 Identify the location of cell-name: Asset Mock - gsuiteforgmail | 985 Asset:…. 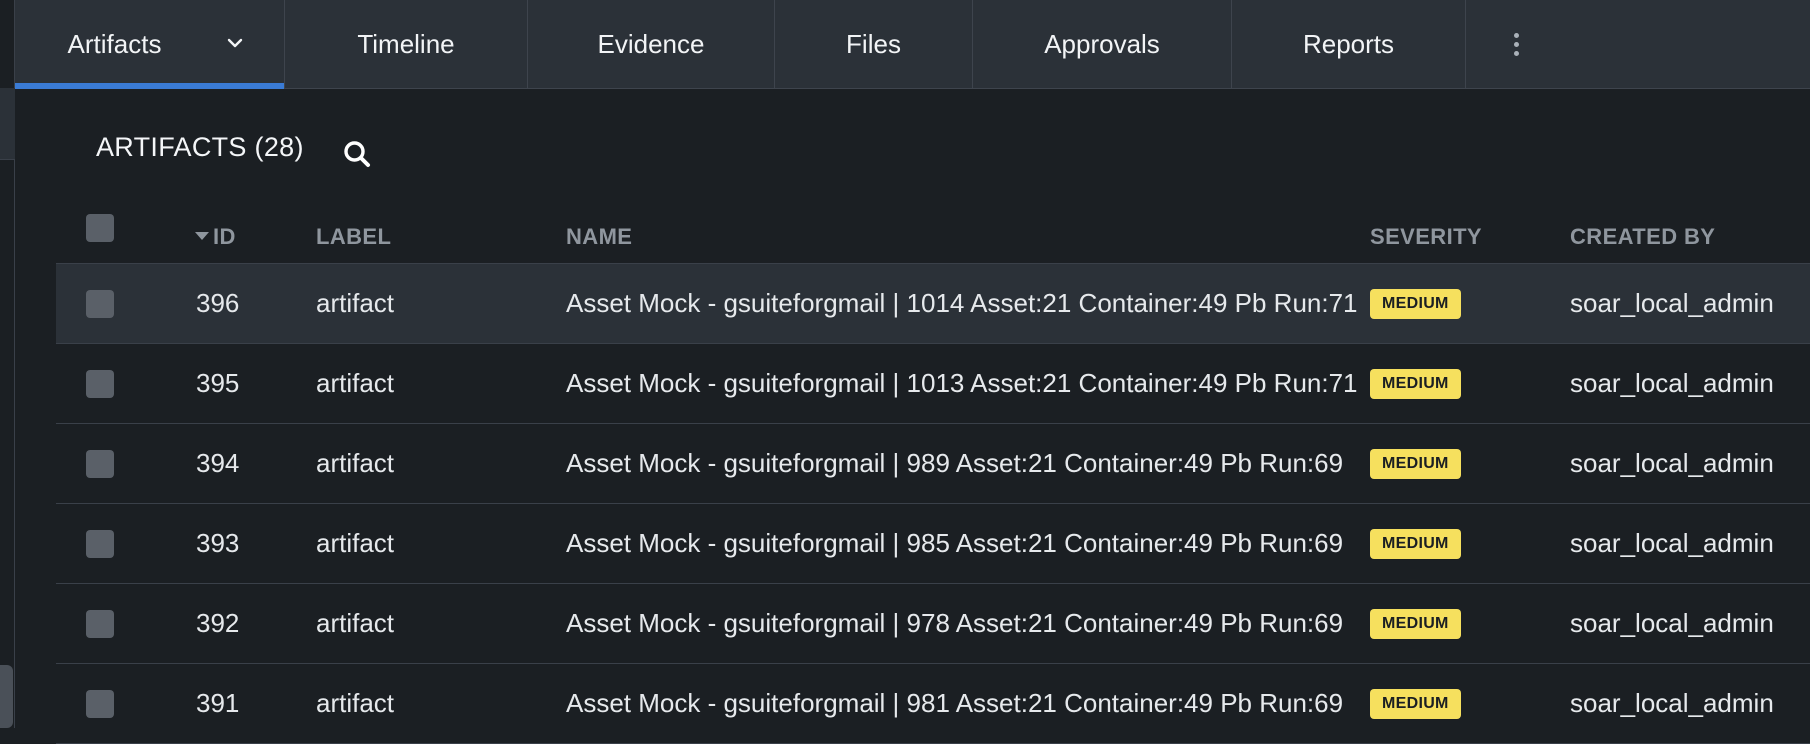
(954, 543).